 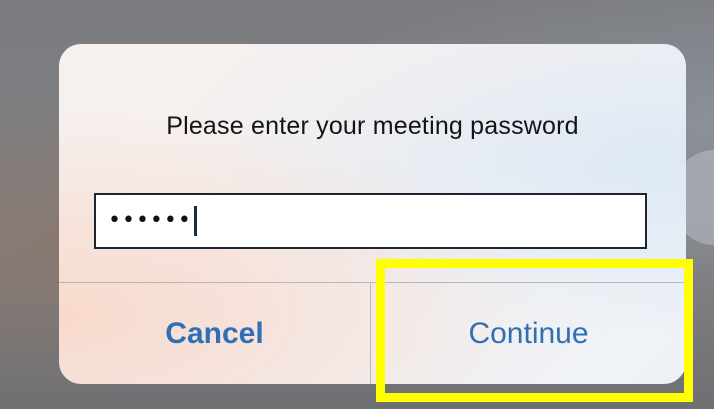 I want to click on dialog-message: Please enter your meeting password, so click(x=372, y=126).